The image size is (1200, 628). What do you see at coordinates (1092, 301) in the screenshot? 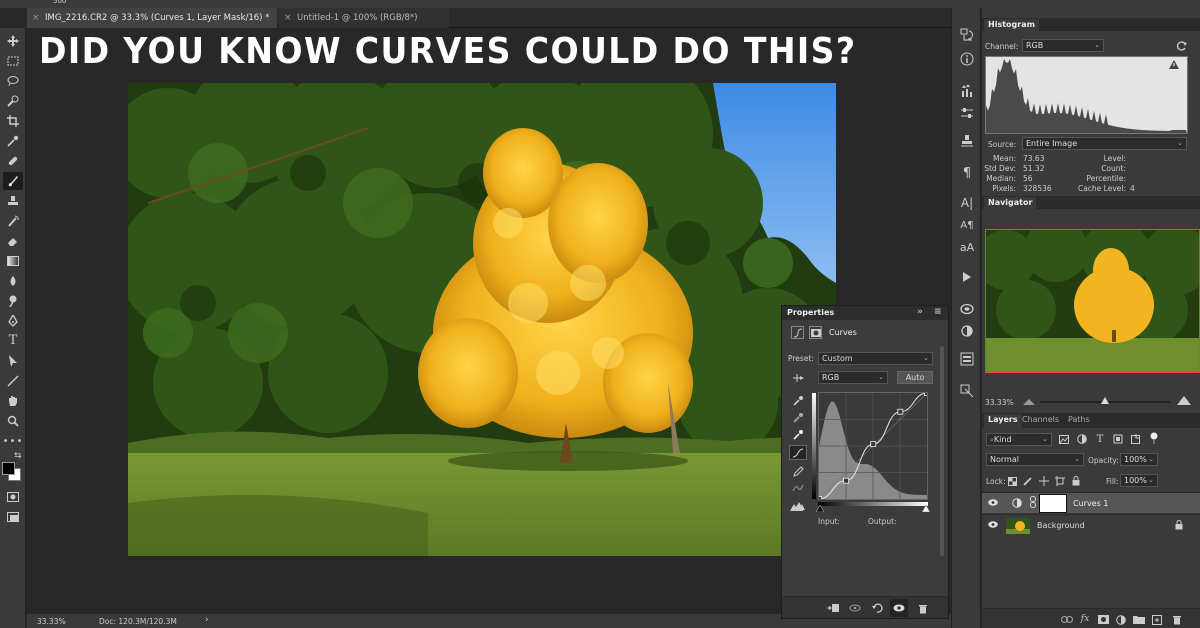
I see `navigator-preview` at bounding box center [1092, 301].